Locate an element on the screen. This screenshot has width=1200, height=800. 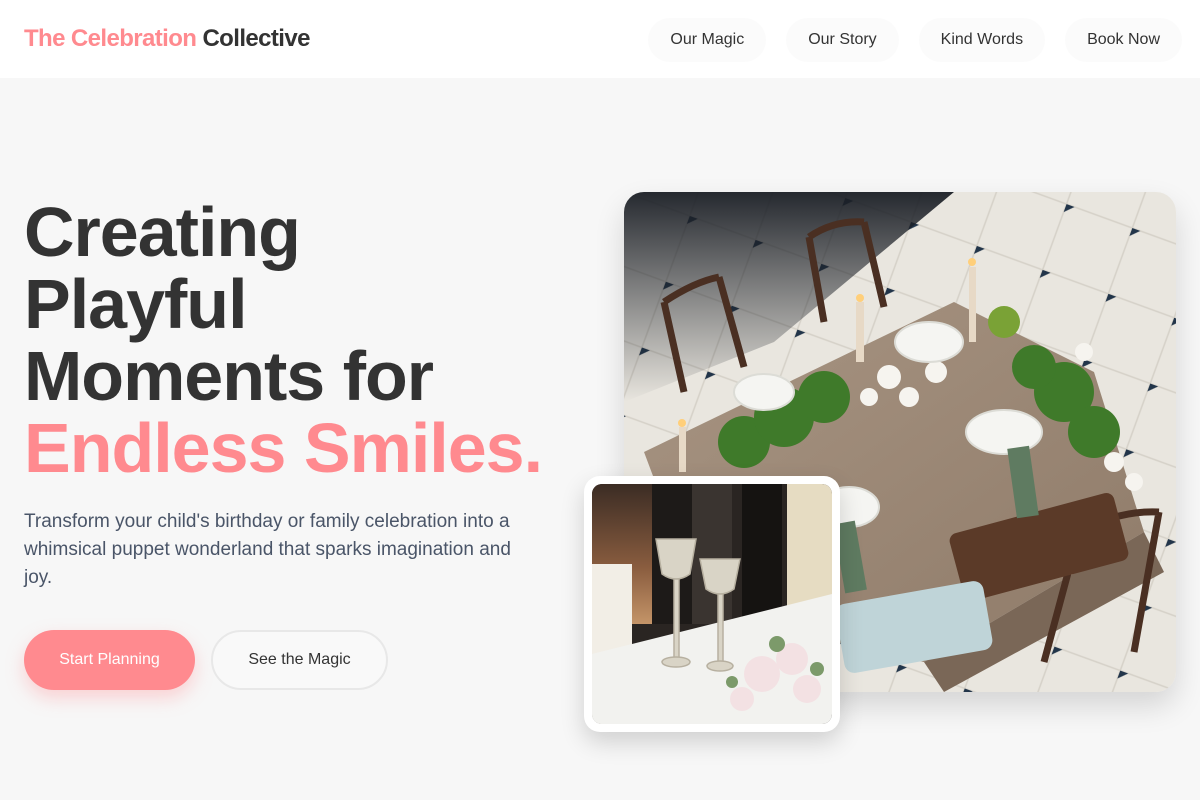
hero-title-line: Playful is located at coordinates (136, 304).